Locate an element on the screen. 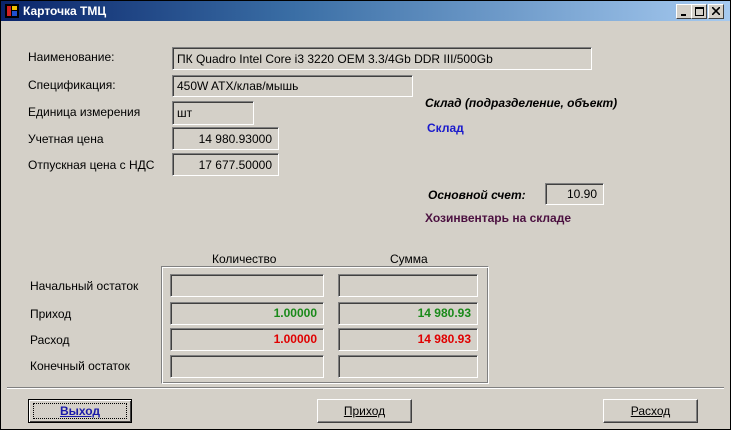 This screenshot has width=731, height=430. maximize-button is located at coordinates (699, 11).